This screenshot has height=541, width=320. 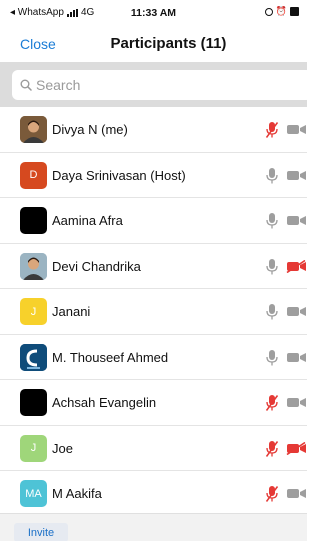 What do you see at coordinates (90, 129) in the screenshot?
I see `participant-name: Divya N (me)` at bounding box center [90, 129].